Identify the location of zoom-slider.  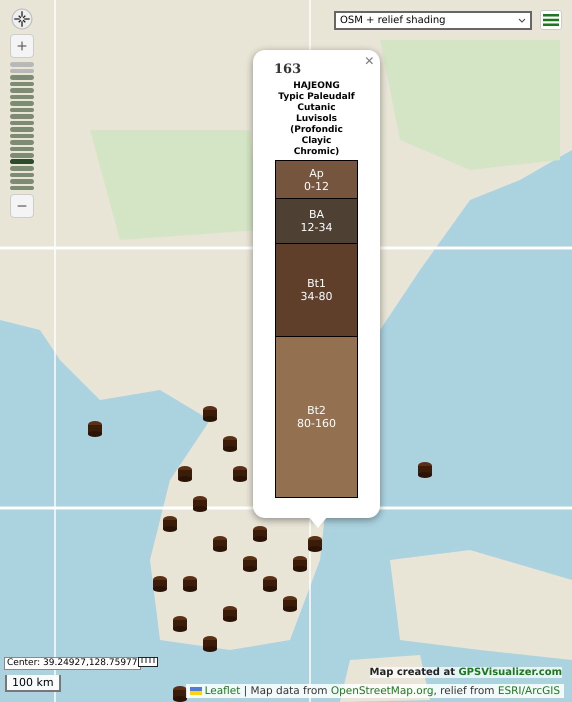
(22, 126).